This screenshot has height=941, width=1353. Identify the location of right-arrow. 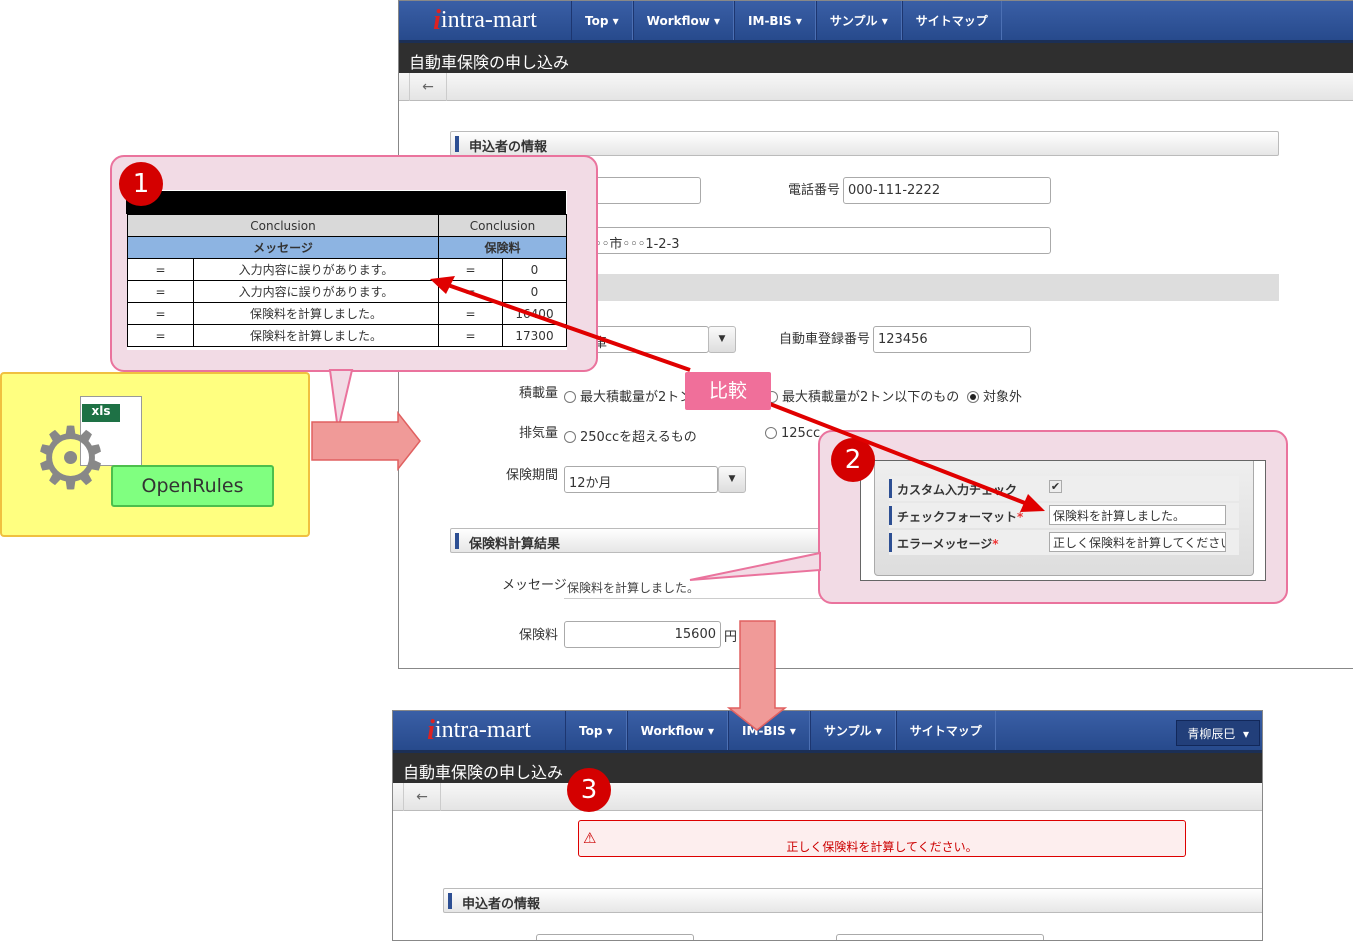
(366, 441).